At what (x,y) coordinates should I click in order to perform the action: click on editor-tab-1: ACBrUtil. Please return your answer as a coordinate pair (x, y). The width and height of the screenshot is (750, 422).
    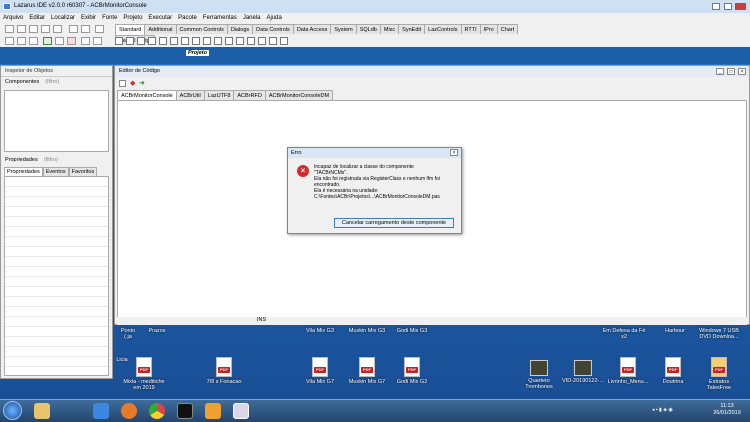
    Looking at the image, I should click on (190, 95).